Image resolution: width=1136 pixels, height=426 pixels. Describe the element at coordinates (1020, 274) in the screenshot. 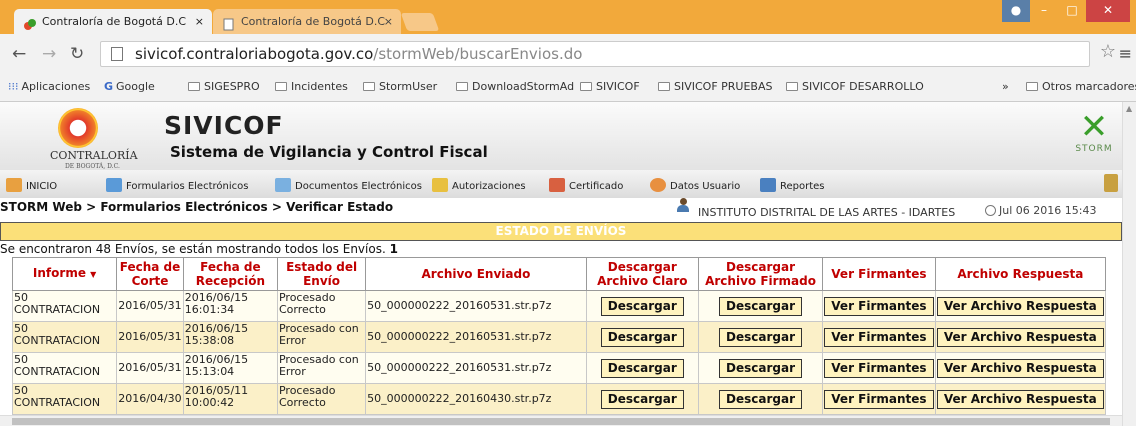

I see `col-archivo-respuesta: Archivo Respuesta` at that location.